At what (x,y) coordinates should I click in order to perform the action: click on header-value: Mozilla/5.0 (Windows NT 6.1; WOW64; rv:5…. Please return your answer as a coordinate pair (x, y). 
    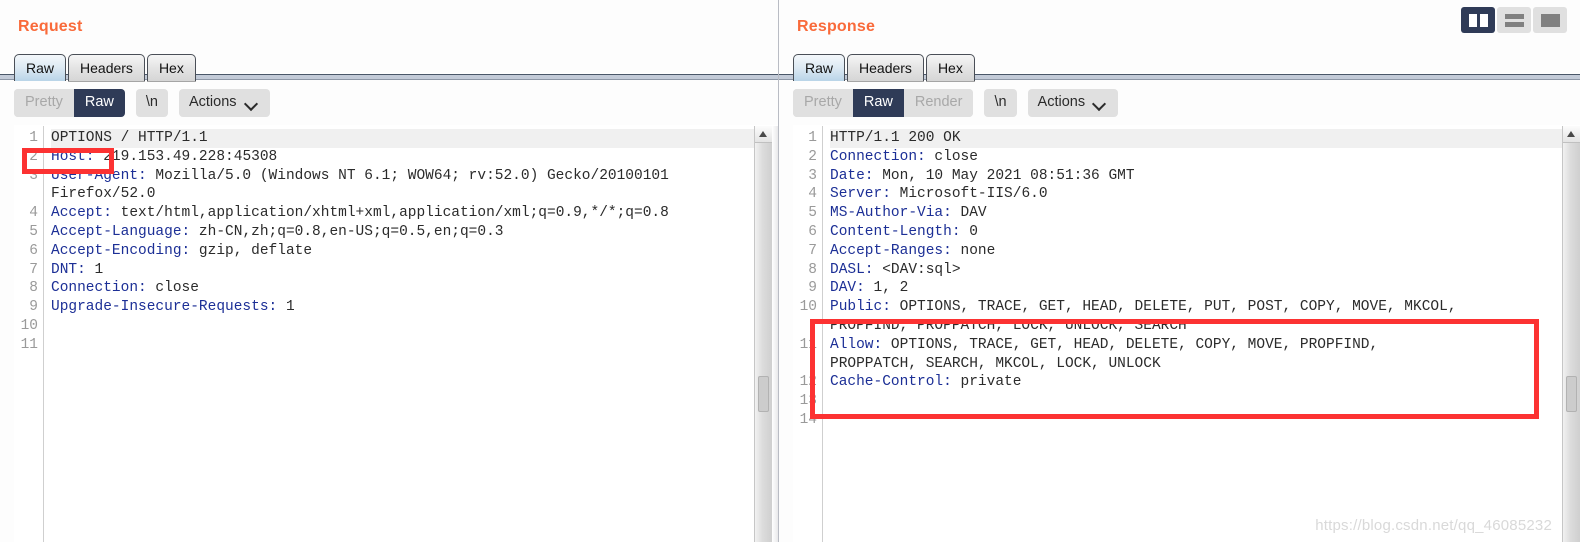
    Looking at the image, I should click on (407, 175).